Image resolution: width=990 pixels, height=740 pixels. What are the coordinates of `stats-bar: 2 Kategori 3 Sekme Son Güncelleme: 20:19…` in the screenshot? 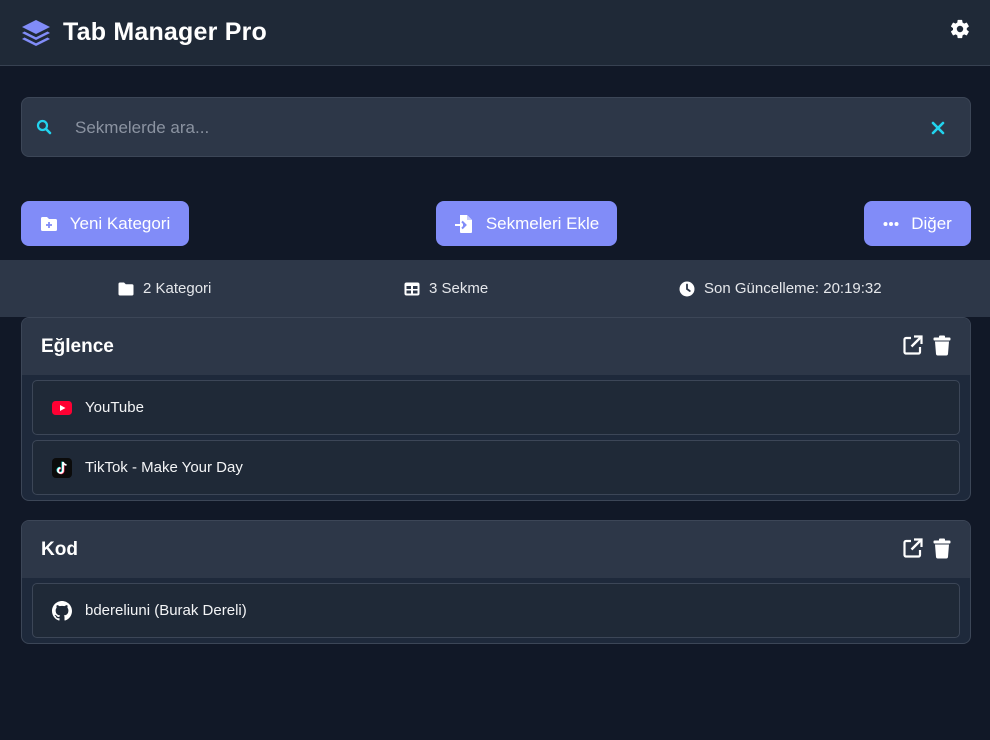 It's located at (495, 288).